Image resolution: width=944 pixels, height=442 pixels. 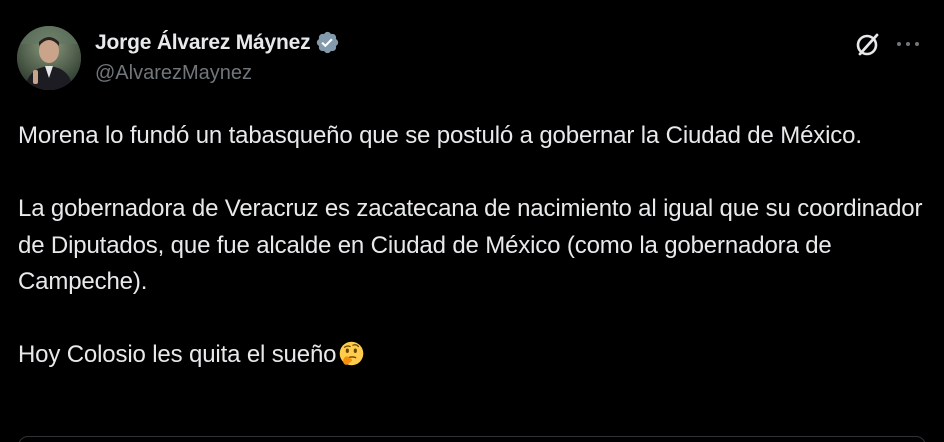 I want to click on more-options-icon, so click(x=908, y=44).